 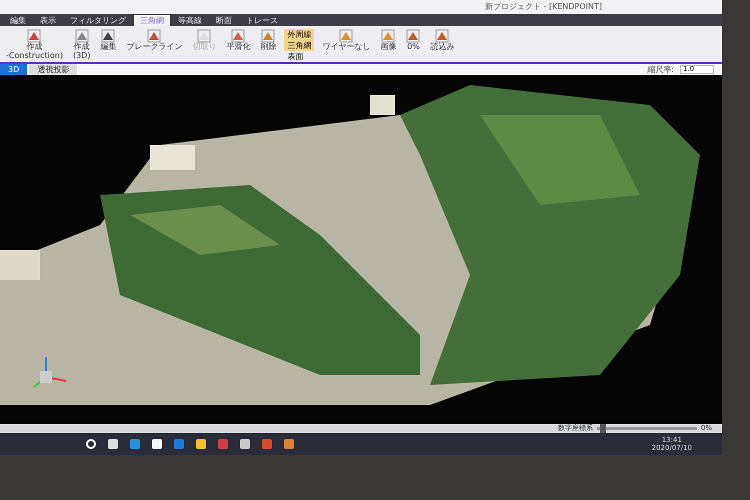 What do you see at coordinates (413, 40) in the screenshot?
I see `ribbon-button: 0%` at bounding box center [413, 40].